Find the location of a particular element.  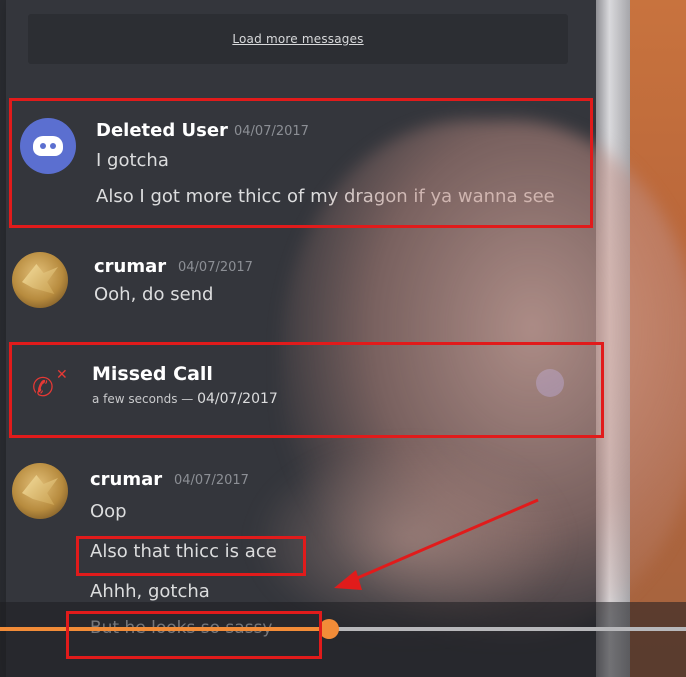

video-progress-played is located at coordinates (165, 629).